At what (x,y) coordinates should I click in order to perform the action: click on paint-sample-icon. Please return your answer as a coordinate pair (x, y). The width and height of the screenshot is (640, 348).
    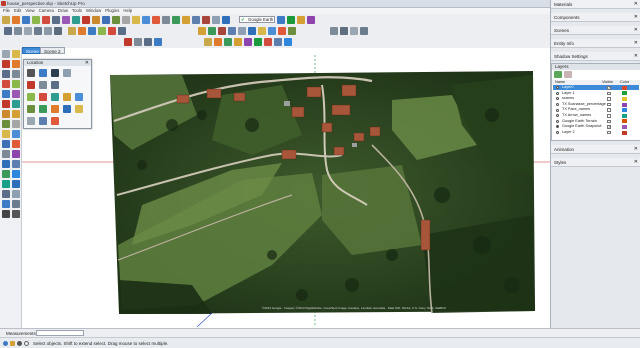
    Looking at the image, I should click on (138, 42).